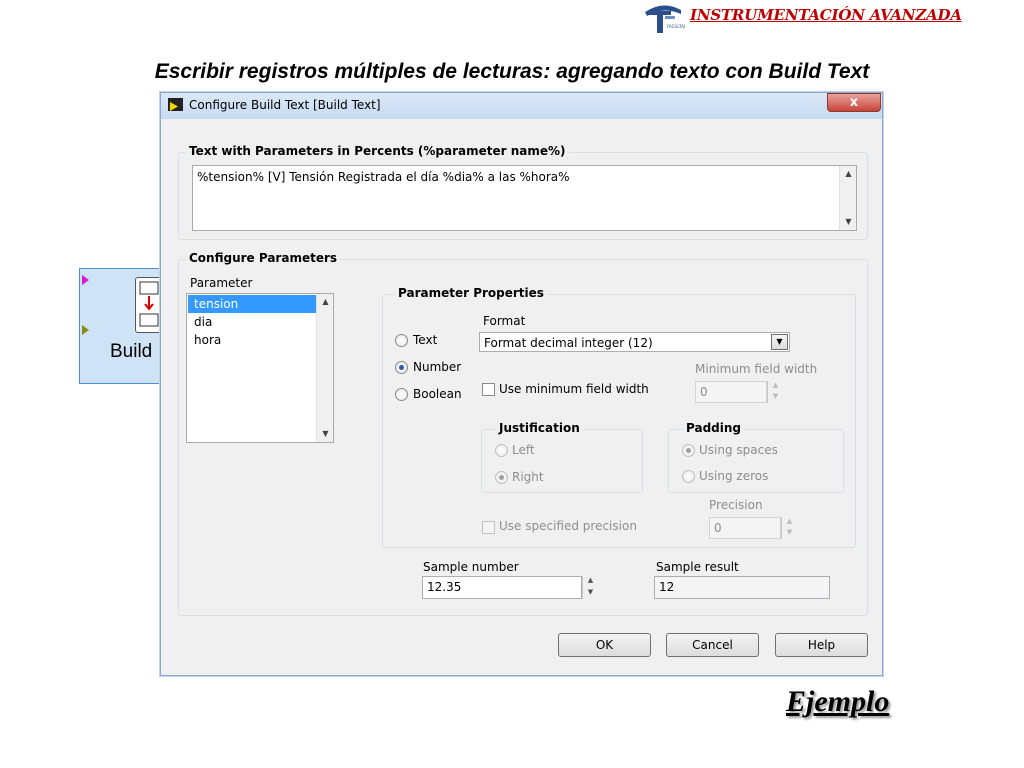 This screenshot has width=1024, height=768. I want to click on svg-text: FACULTAD, so click(676, 26).